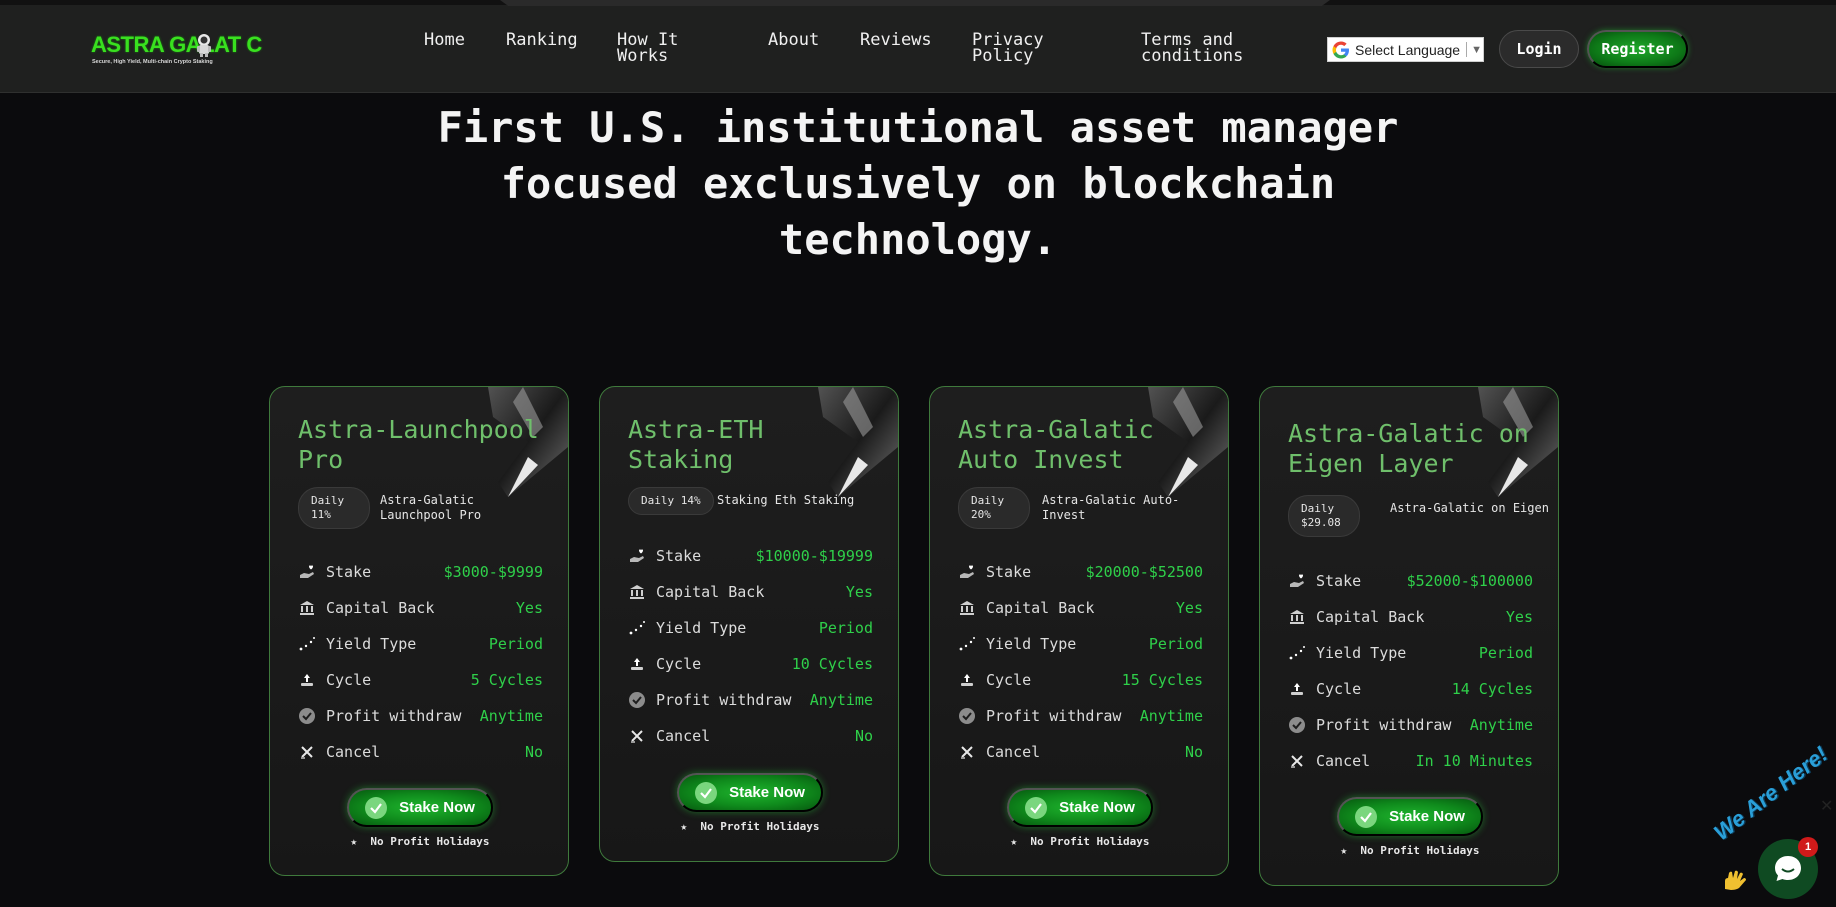 The image size is (1836, 907). I want to click on detail-value: $10000-$19999, so click(814, 556).